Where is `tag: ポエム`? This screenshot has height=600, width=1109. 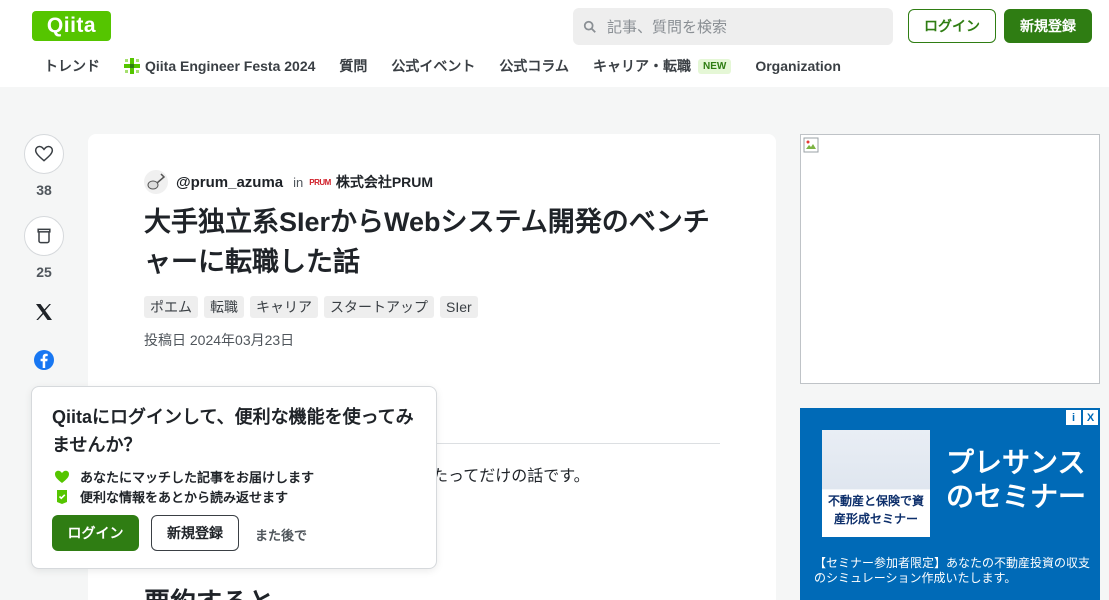 tag: ポエム is located at coordinates (171, 307).